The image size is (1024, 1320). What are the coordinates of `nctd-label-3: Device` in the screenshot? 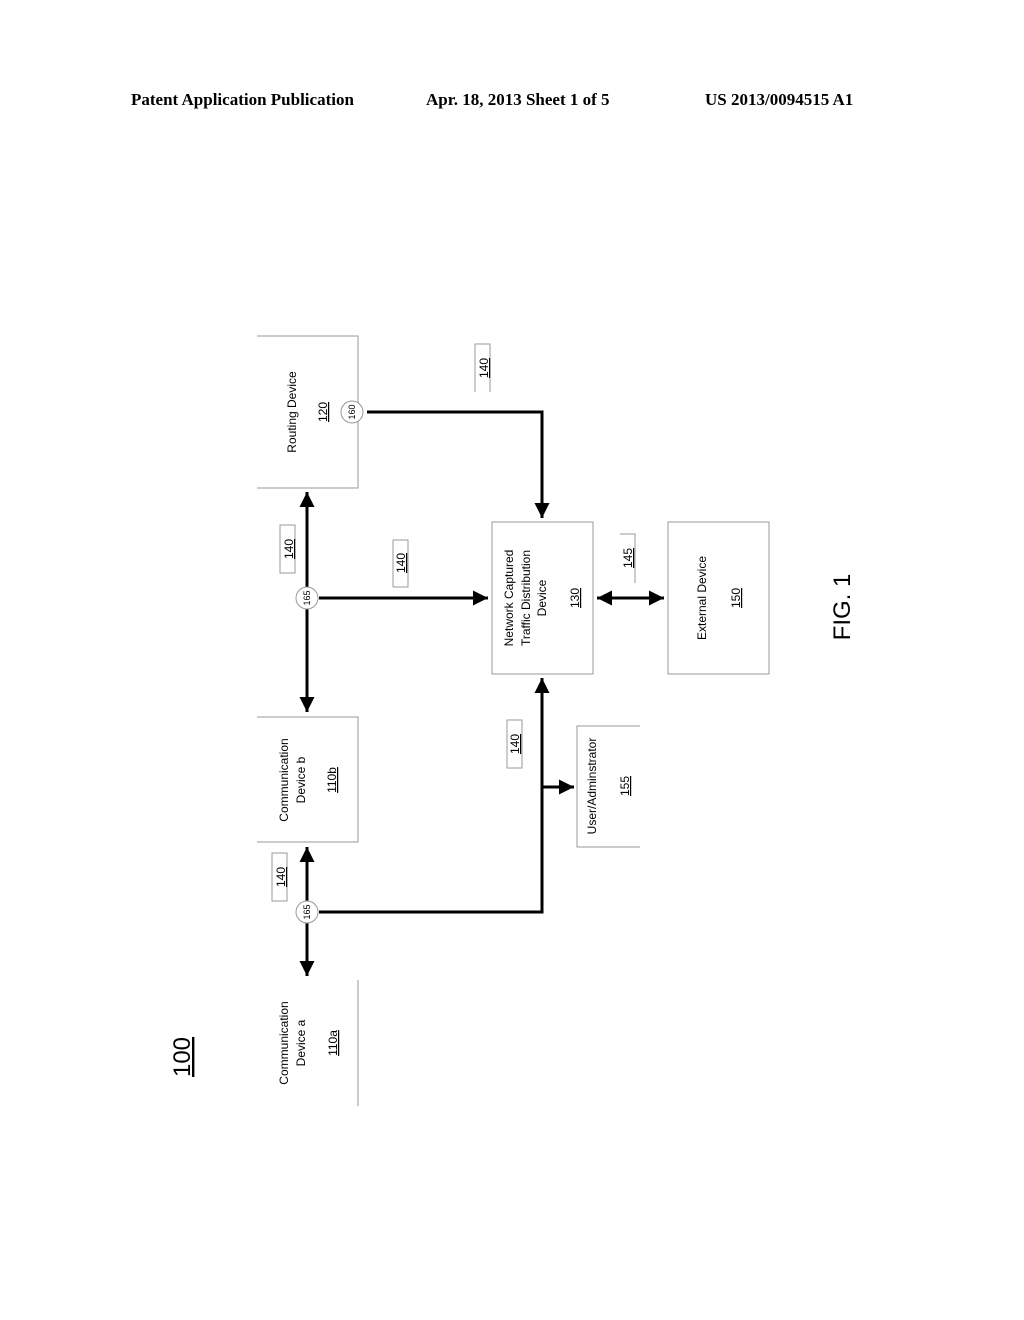 It's located at (542, 597).